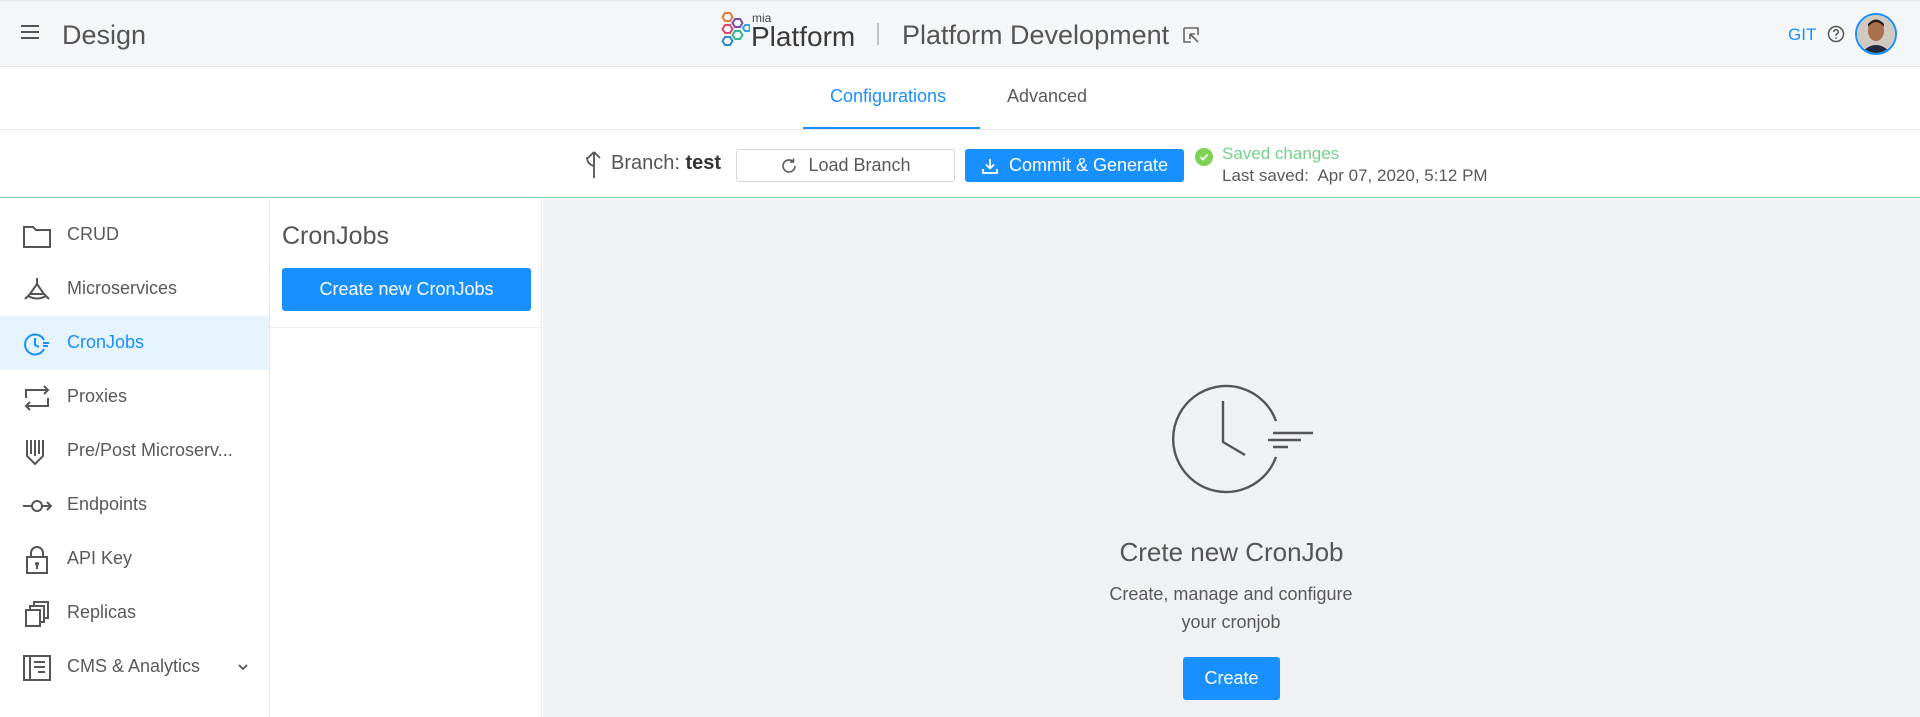  I want to click on check-circle-icon, so click(1204, 157).